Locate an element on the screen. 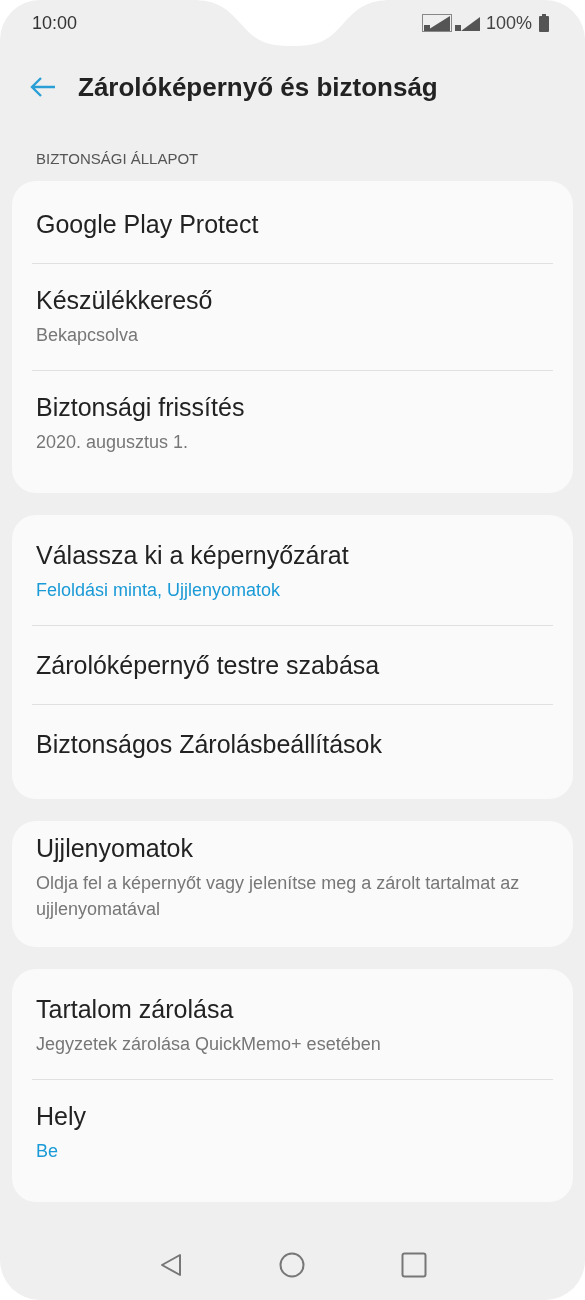  item-title: Biztonságos Zárolásbeállítások is located at coordinates (210, 744).